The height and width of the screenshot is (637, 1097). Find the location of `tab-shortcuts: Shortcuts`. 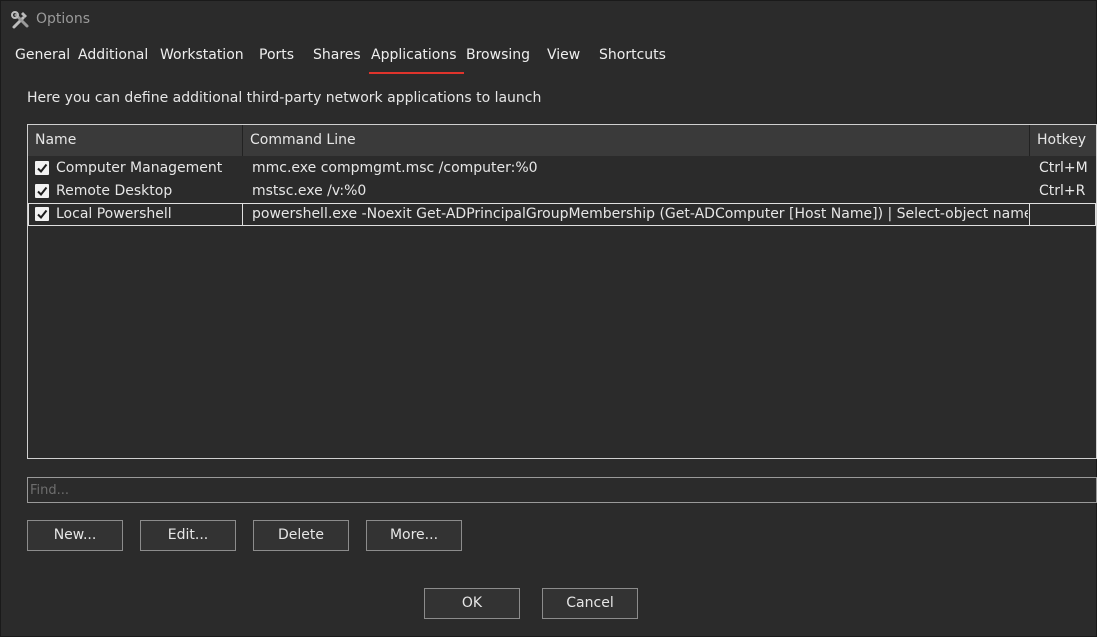

tab-shortcuts: Shortcuts is located at coordinates (632, 55).